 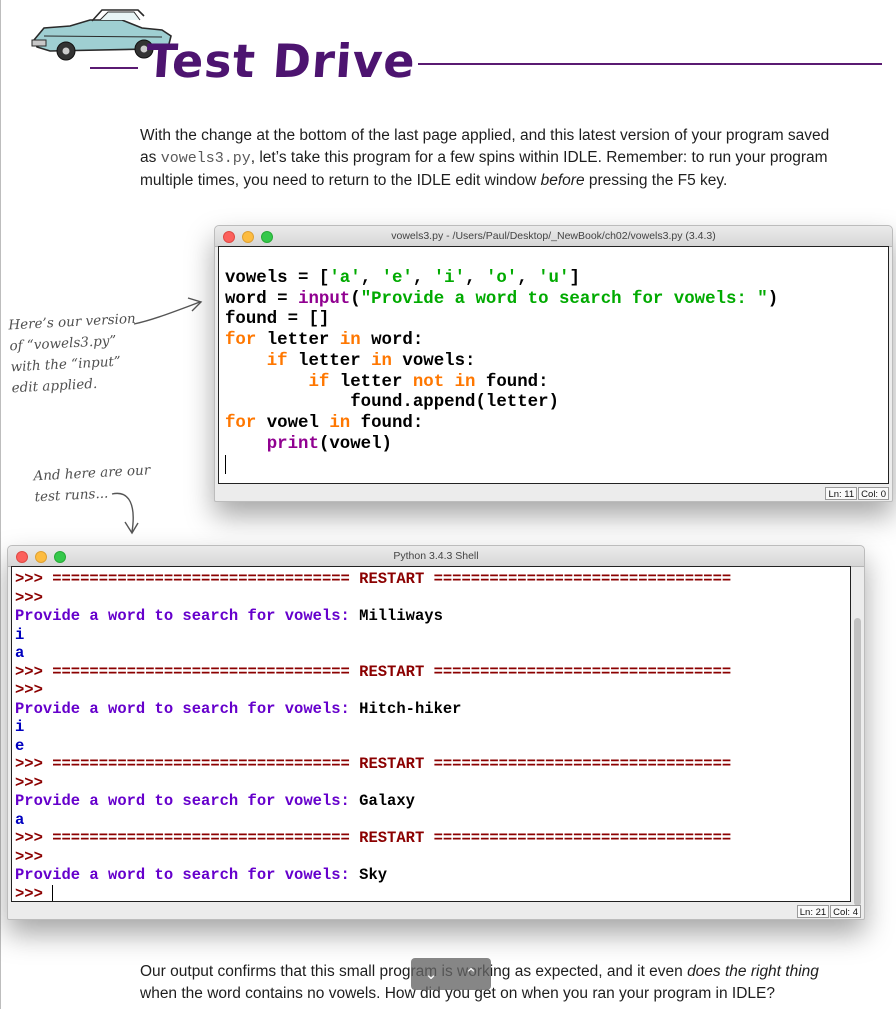 What do you see at coordinates (773, 299) in the screenshot?
I see `code-token: )` at bounding box center [773, 299].